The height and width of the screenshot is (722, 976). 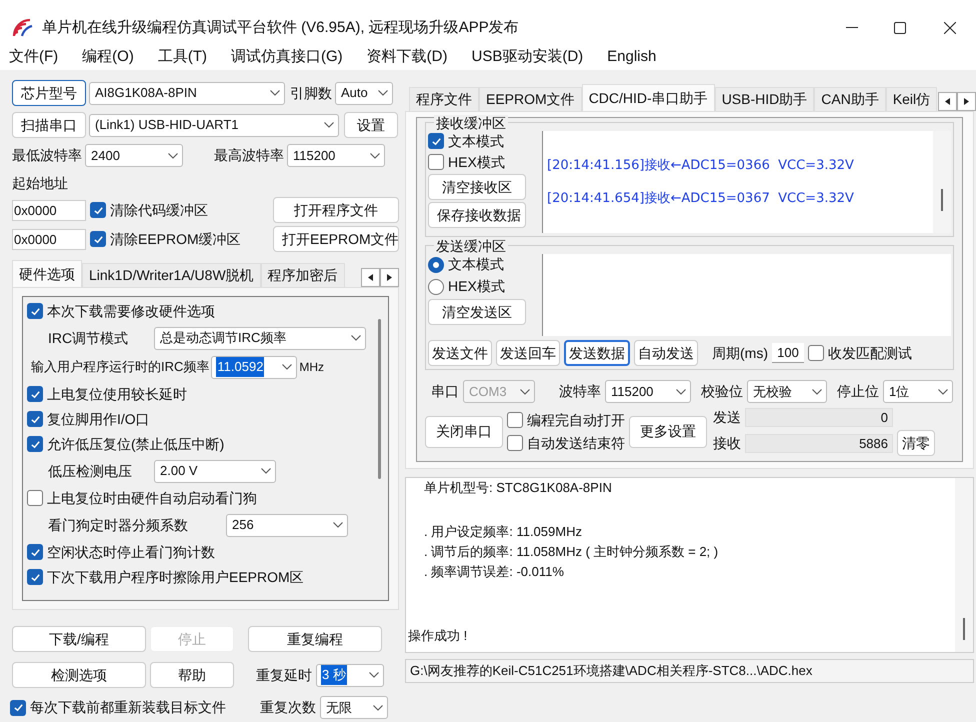 What do you see at coordinates (852, 28) in the screenshot?
I see `minimize-icon` at bounding box center [852, 28].